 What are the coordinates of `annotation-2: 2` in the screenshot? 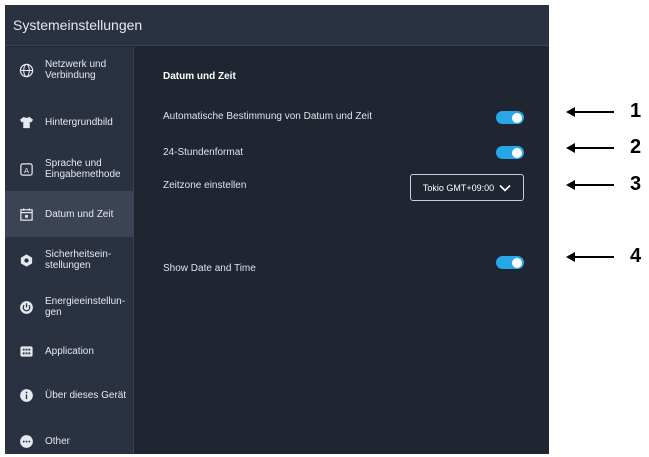 It's located at (603, 147).